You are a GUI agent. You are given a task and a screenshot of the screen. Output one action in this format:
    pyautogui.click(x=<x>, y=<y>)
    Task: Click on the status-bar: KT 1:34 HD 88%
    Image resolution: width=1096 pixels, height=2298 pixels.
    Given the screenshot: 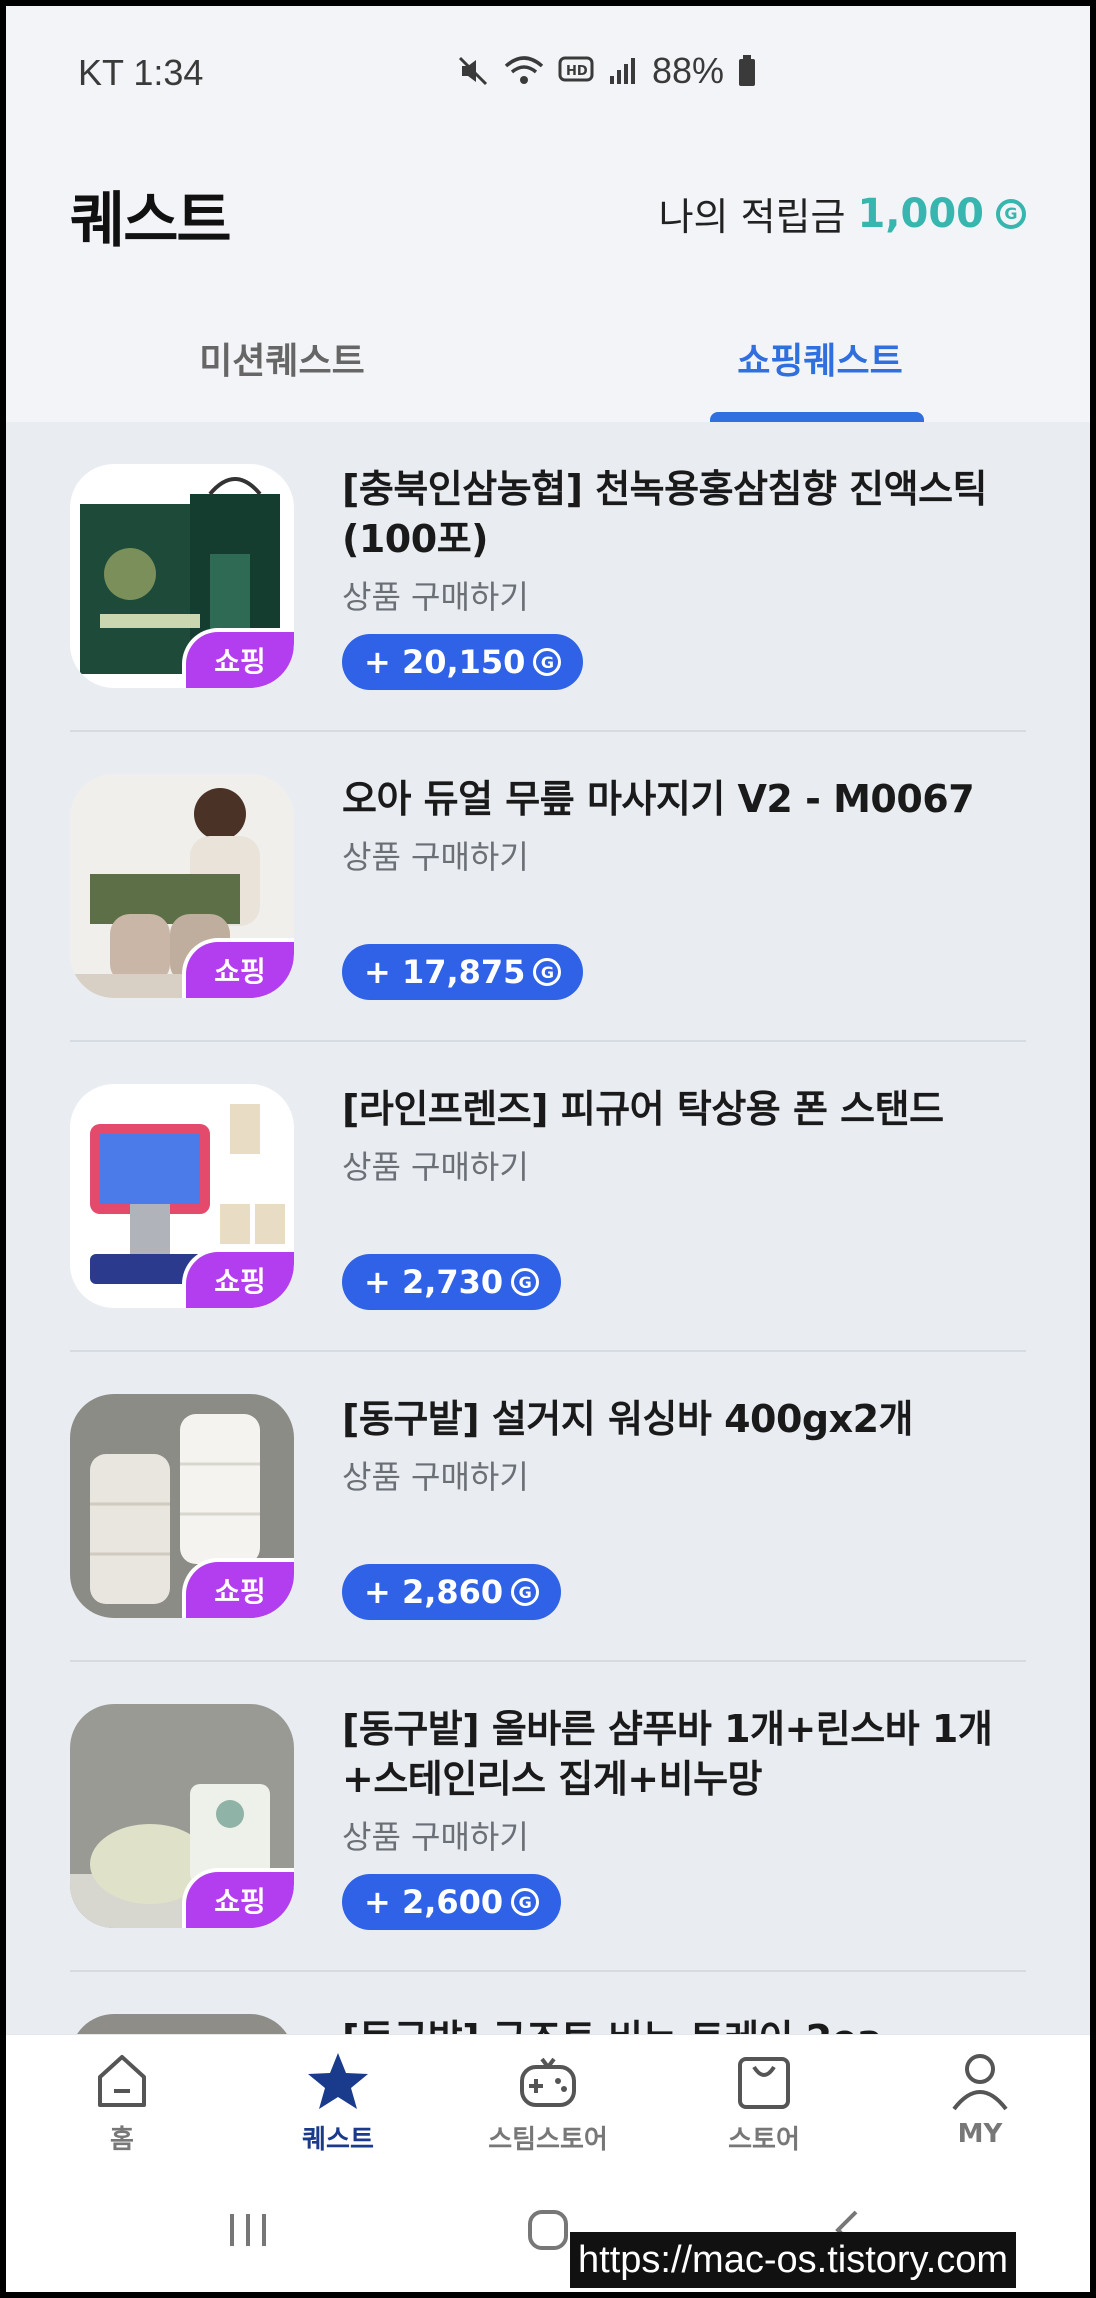 What is the action you would take?
    pyautogui.click(x=548, y=71)
    